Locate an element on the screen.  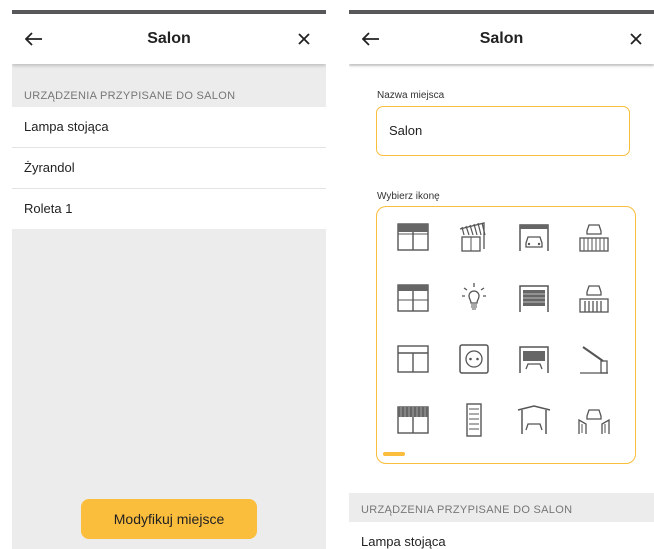
carport-icon is located at coordinates (534, 420).